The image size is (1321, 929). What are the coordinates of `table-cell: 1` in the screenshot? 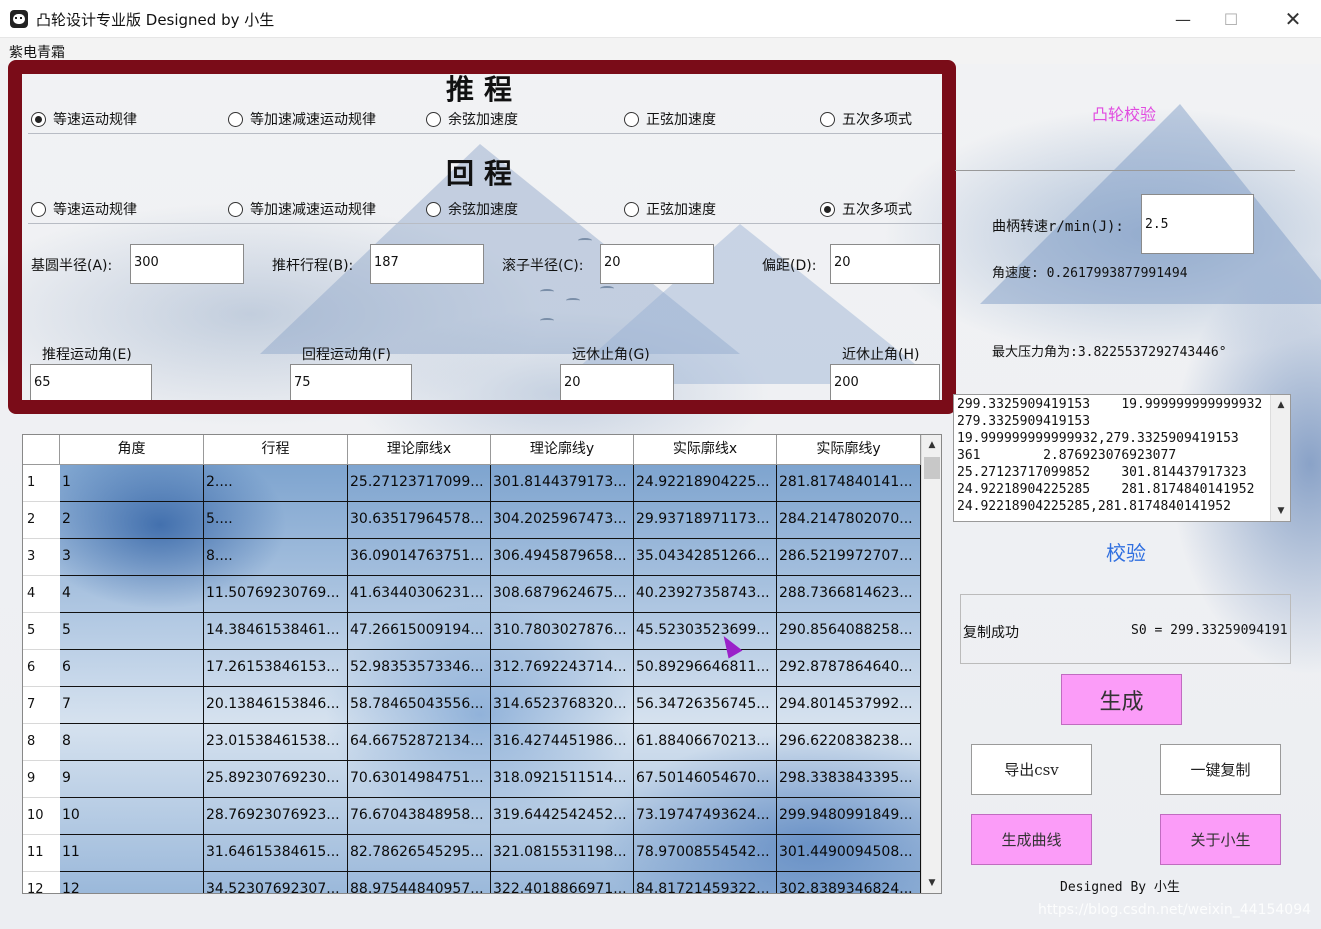 It's located at (132, 483).